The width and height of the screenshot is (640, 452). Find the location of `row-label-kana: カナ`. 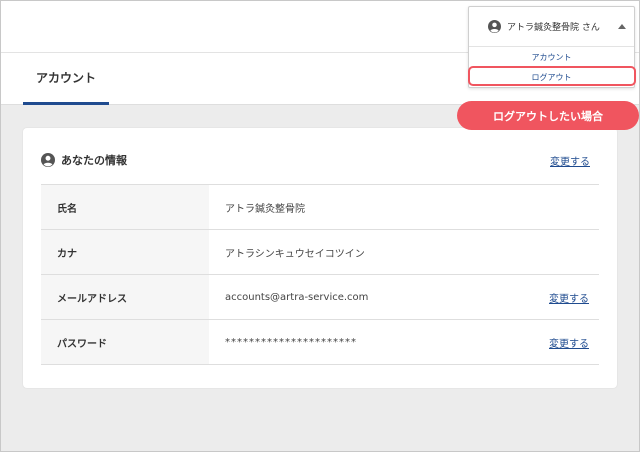

row-label-kana: カナ is located at coordinates (125, 252).